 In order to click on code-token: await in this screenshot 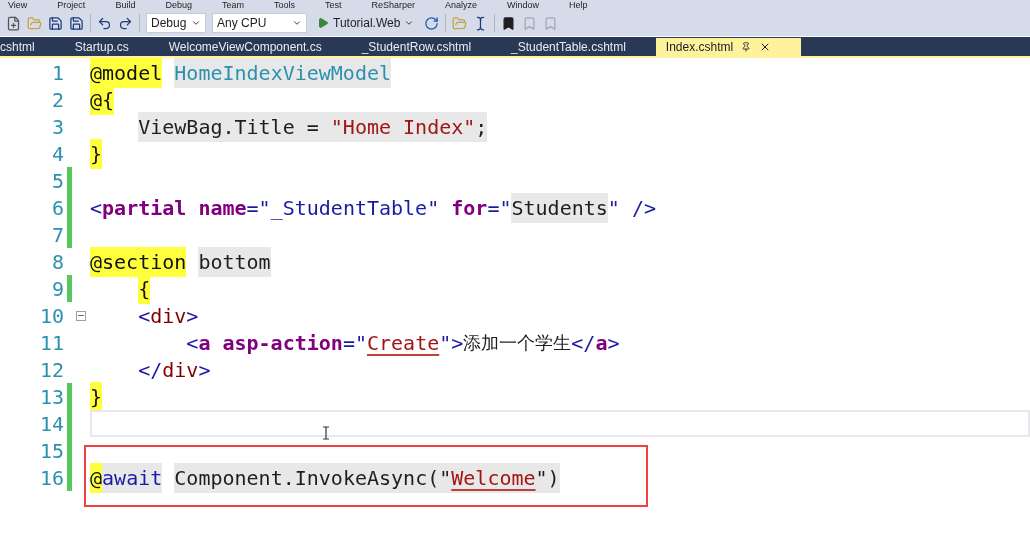, I will do `click(132, 477)`.